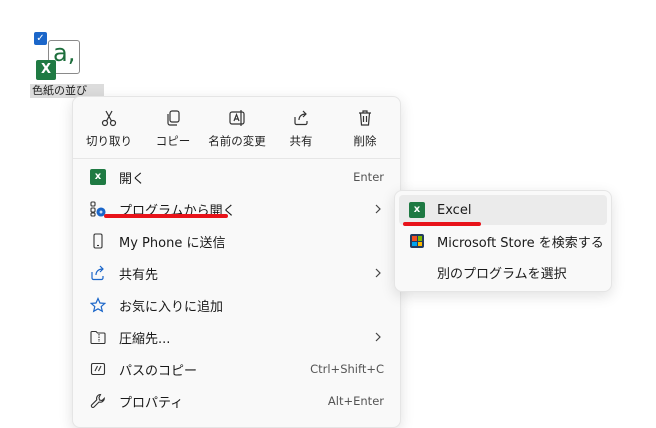 The image size is (656, 428). What do you see at coordinates (64, 53) in the screenshot?
I see `file-doc-letter: a,` at bounding box center [64, 53].